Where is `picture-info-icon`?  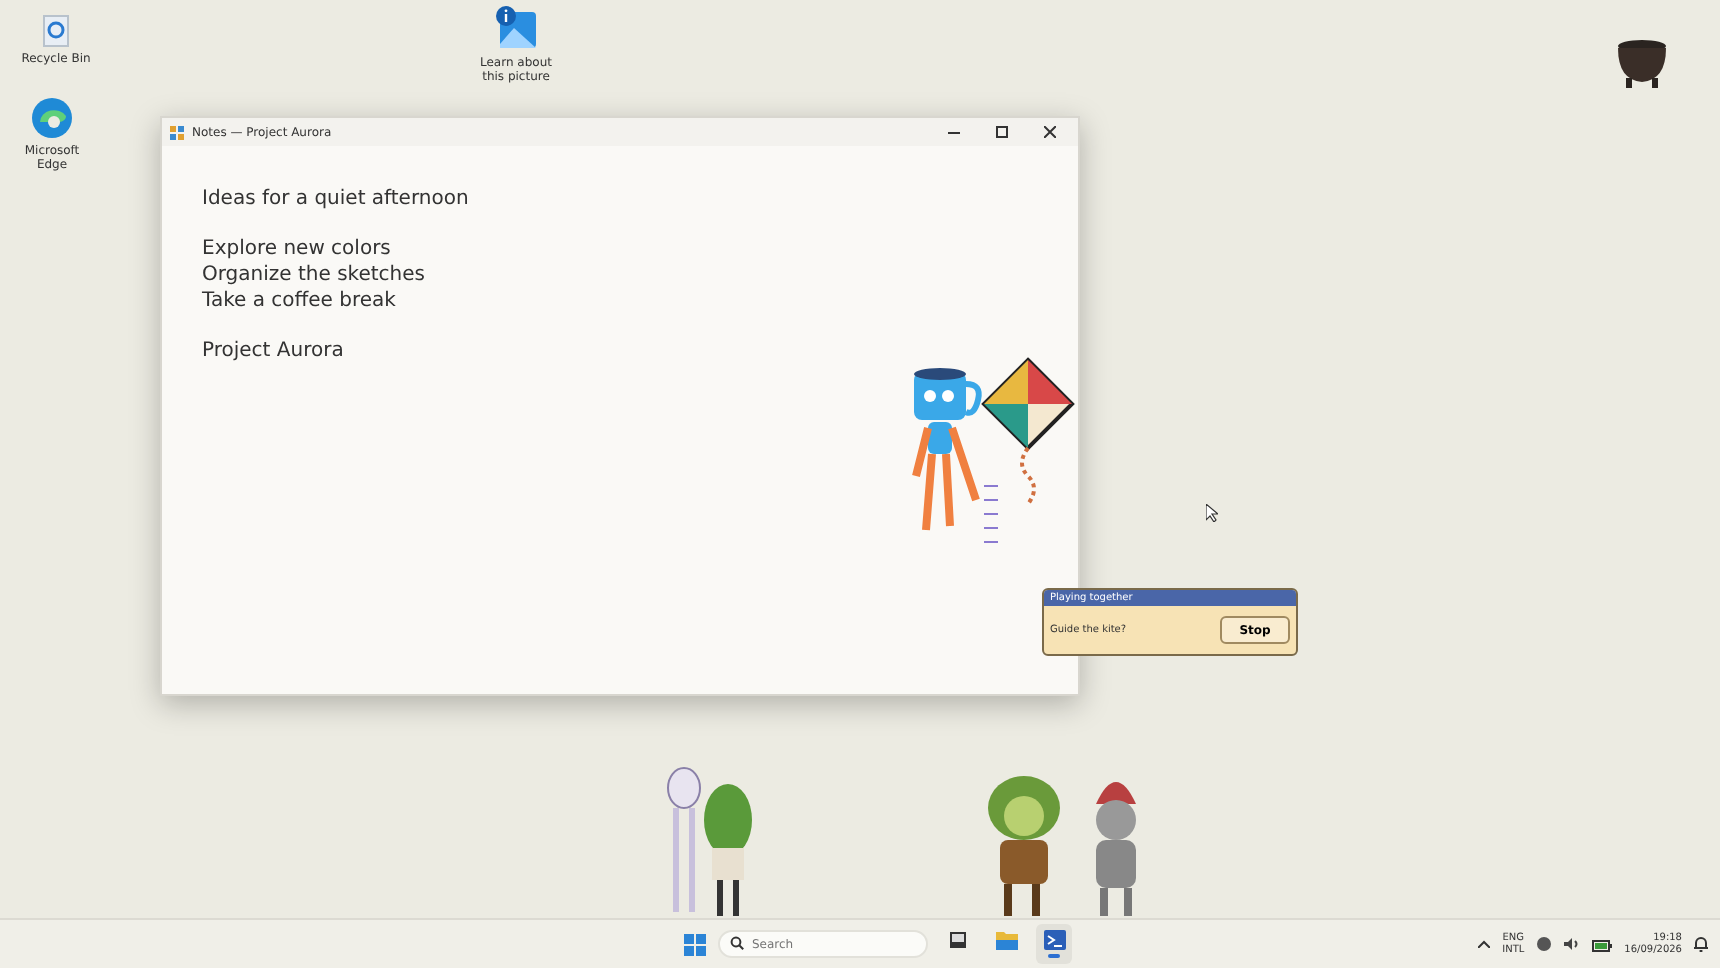
picture-info-icon is located at coordinates (516, 28).